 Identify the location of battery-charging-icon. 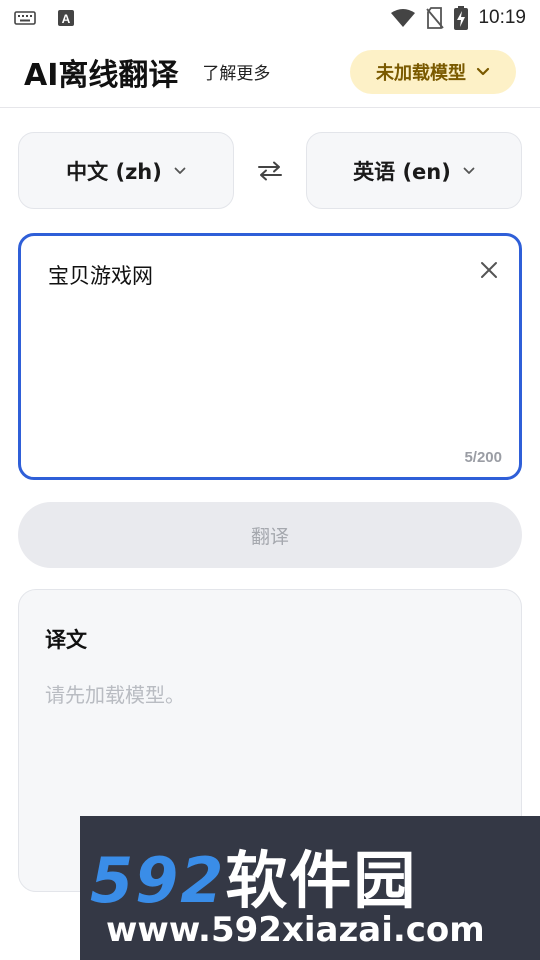
(461, 18).